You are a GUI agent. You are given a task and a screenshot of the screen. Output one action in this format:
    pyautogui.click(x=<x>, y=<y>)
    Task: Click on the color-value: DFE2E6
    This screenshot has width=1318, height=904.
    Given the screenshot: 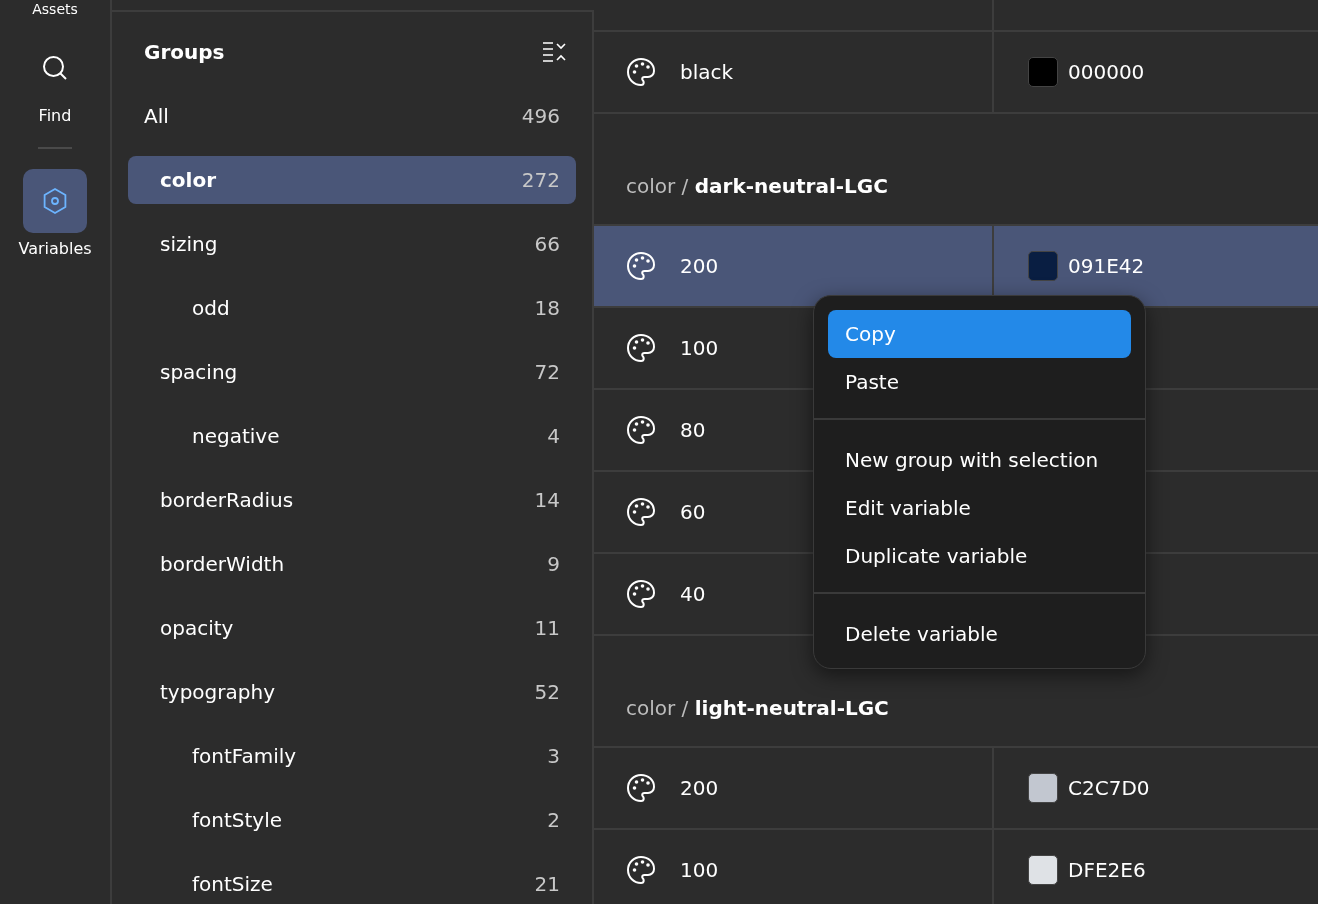 What is the action you would take?
    pyautogui.click(x=1107, y=870)
    